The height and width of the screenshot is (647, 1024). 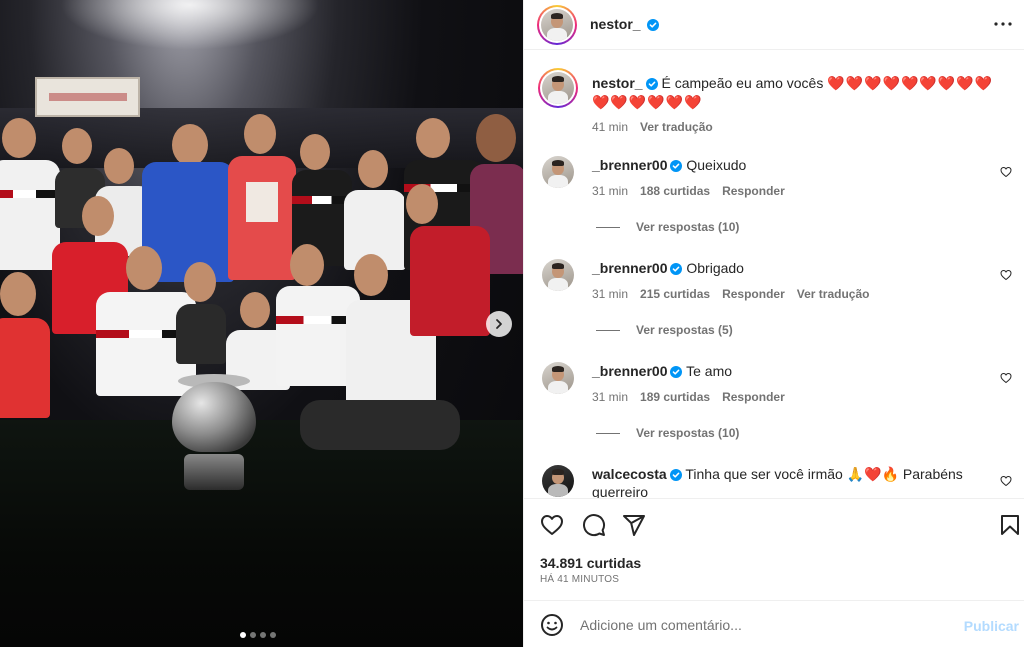 What do you see at coordinates (557, 25) in the screenshot?
I see `author-avatar` at bounding box center [557, 25].